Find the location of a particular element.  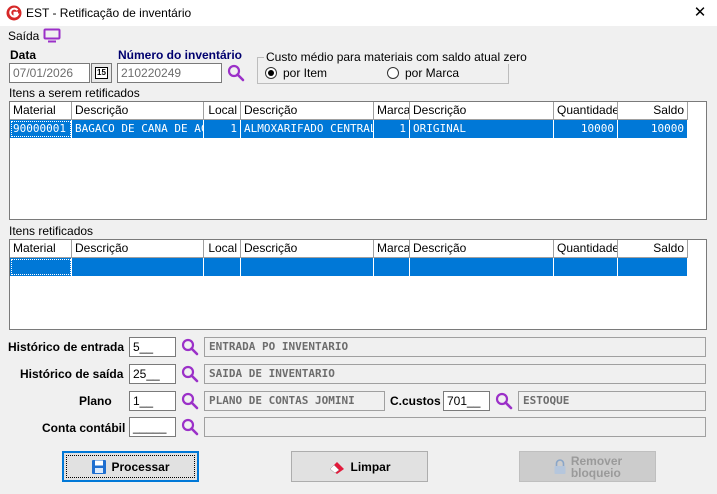

conta-contabil-label: Conta contábil is located at coordinates (84, 428).